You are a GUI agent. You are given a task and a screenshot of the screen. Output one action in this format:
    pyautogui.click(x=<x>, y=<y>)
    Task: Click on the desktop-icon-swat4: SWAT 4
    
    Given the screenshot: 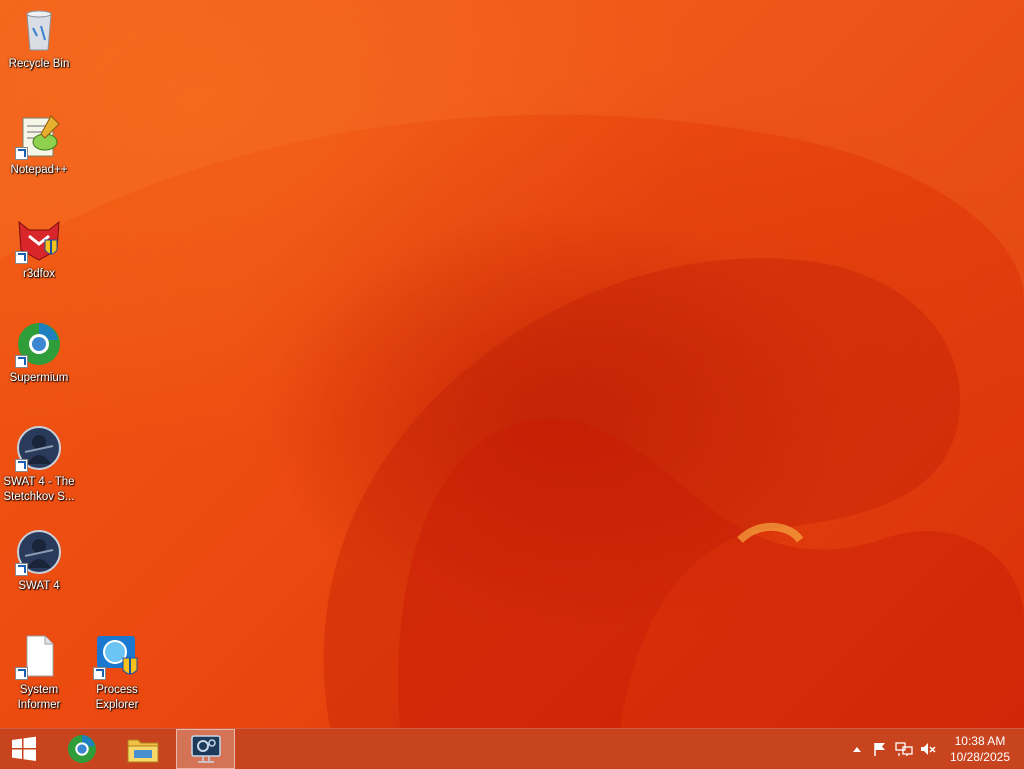 What is the action you would take?
    pyautogui.click(x=39, y=561)
    